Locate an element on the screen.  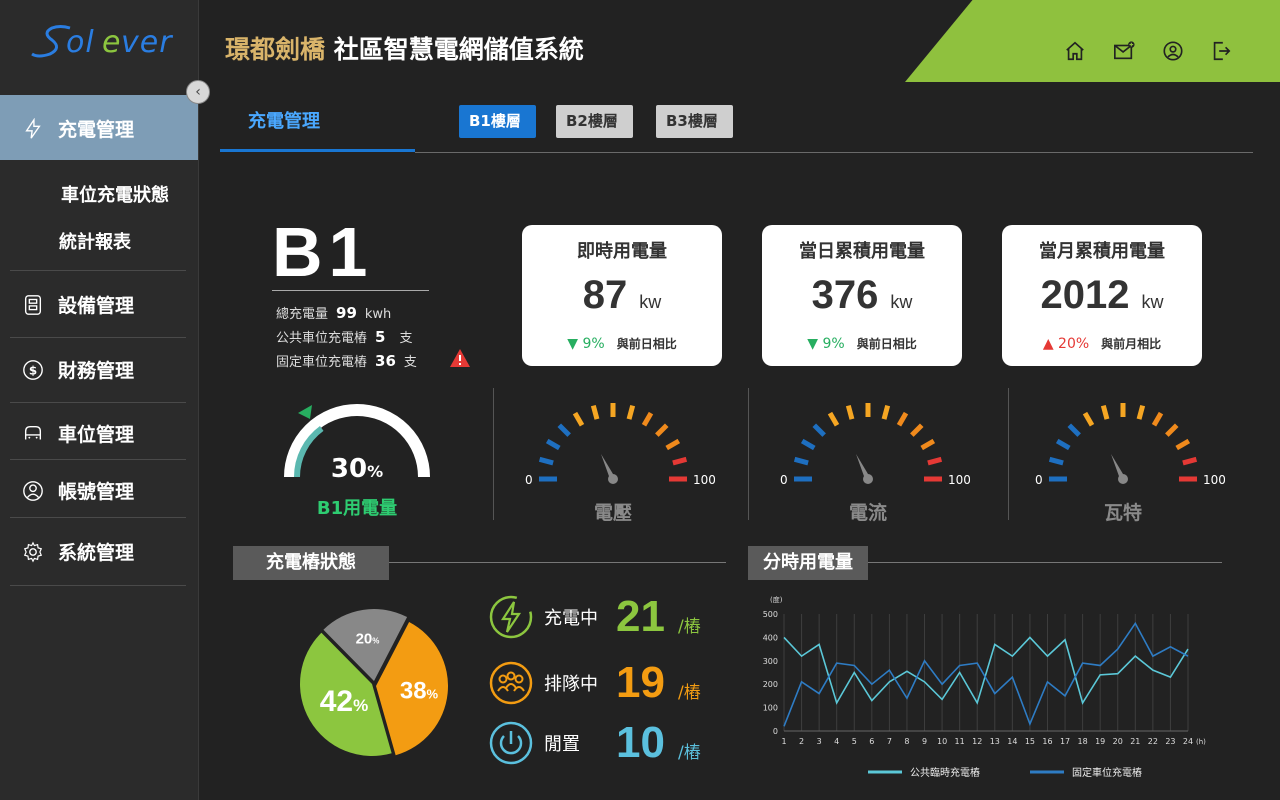
floor-b2-button: B2樓層 is located at coordinates (594, 121).